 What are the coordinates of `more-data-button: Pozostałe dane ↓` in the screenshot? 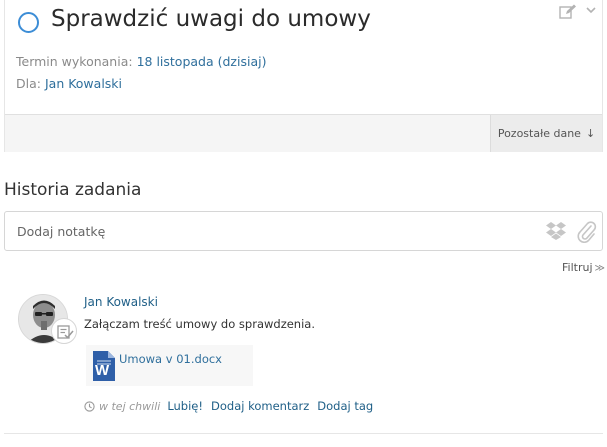 It's located at (546, 133).